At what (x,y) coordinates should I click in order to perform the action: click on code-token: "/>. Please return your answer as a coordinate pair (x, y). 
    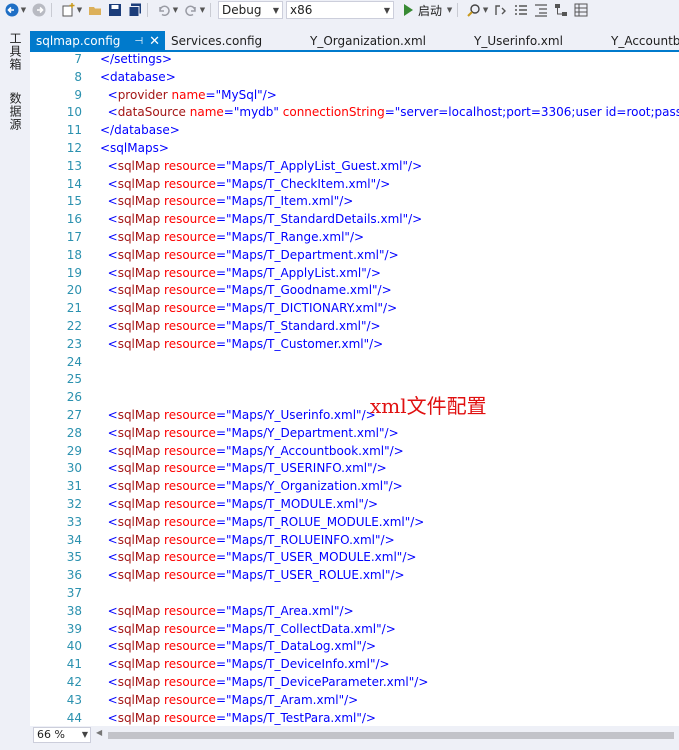
    Looking at the image, I should click on (267, 94).